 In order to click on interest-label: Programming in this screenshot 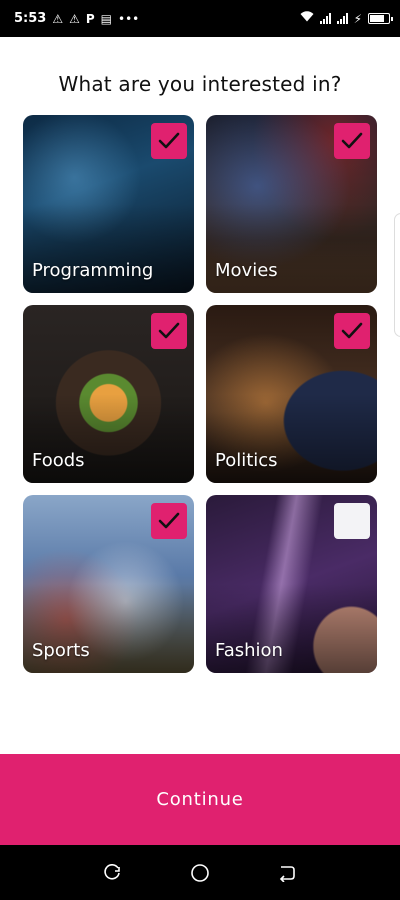, I will do `click(93, 270)`.